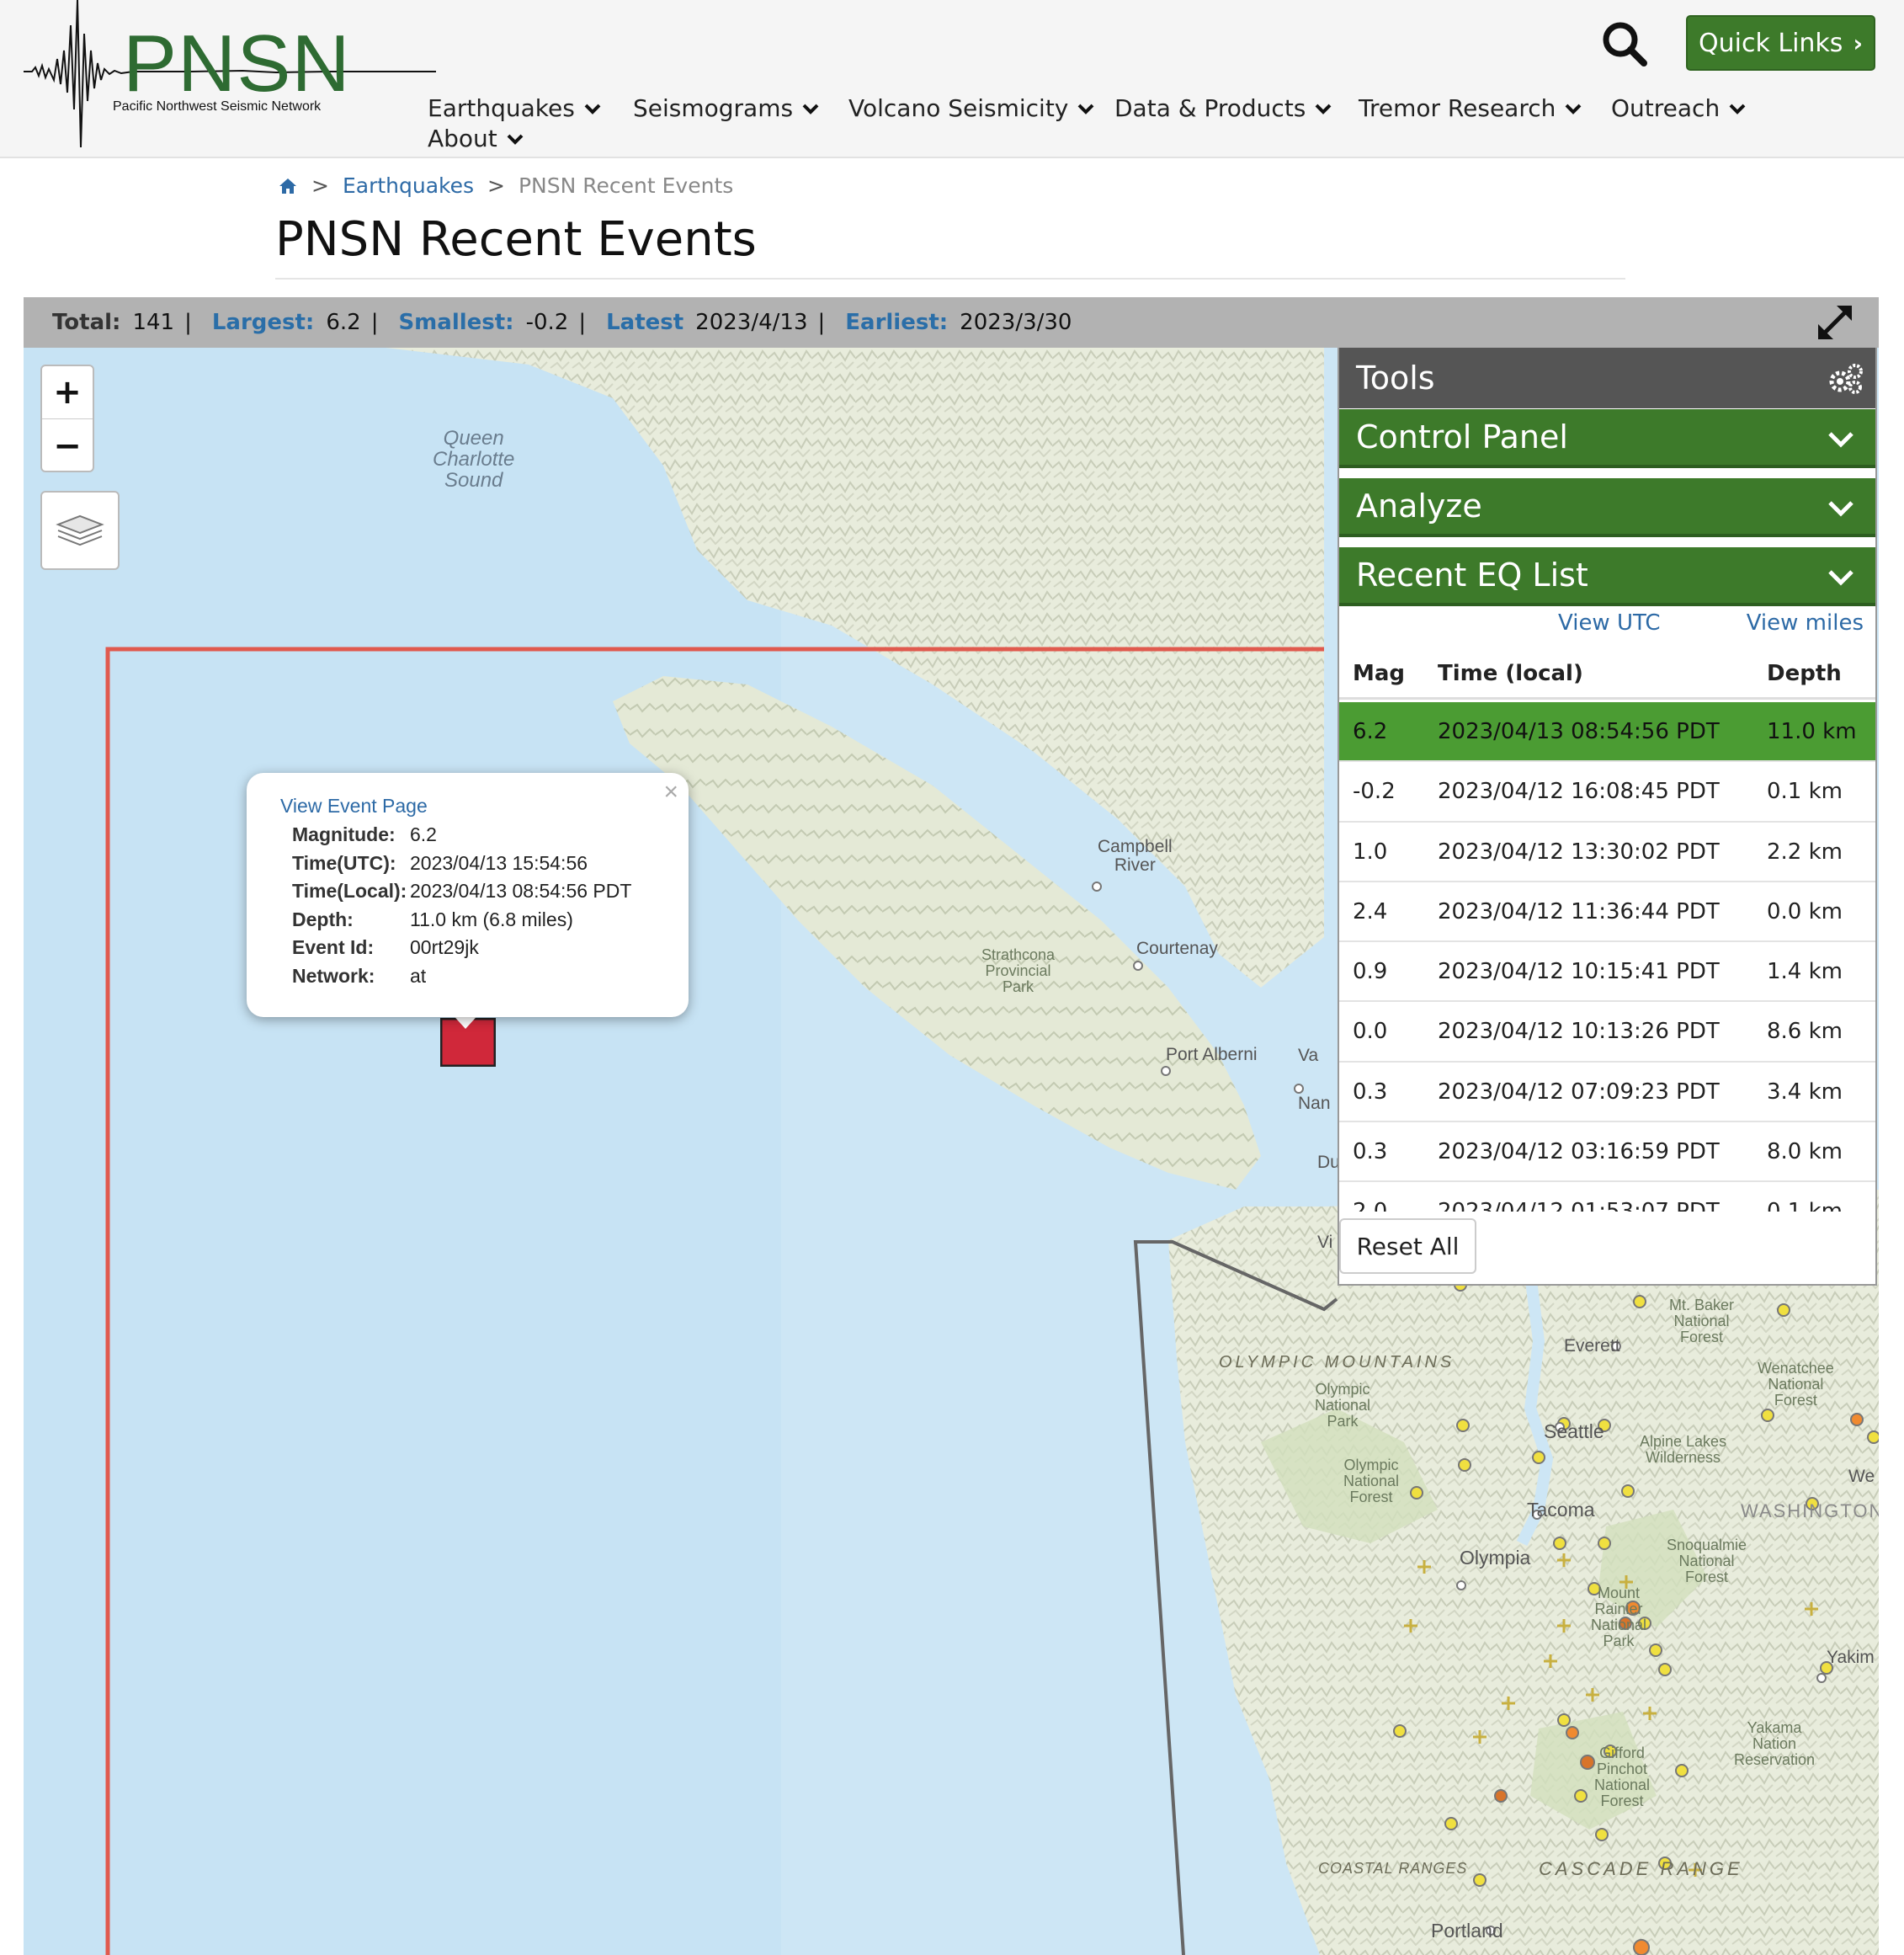  I want to click on view-event-page-link: View Event Page, so click(485, 806).